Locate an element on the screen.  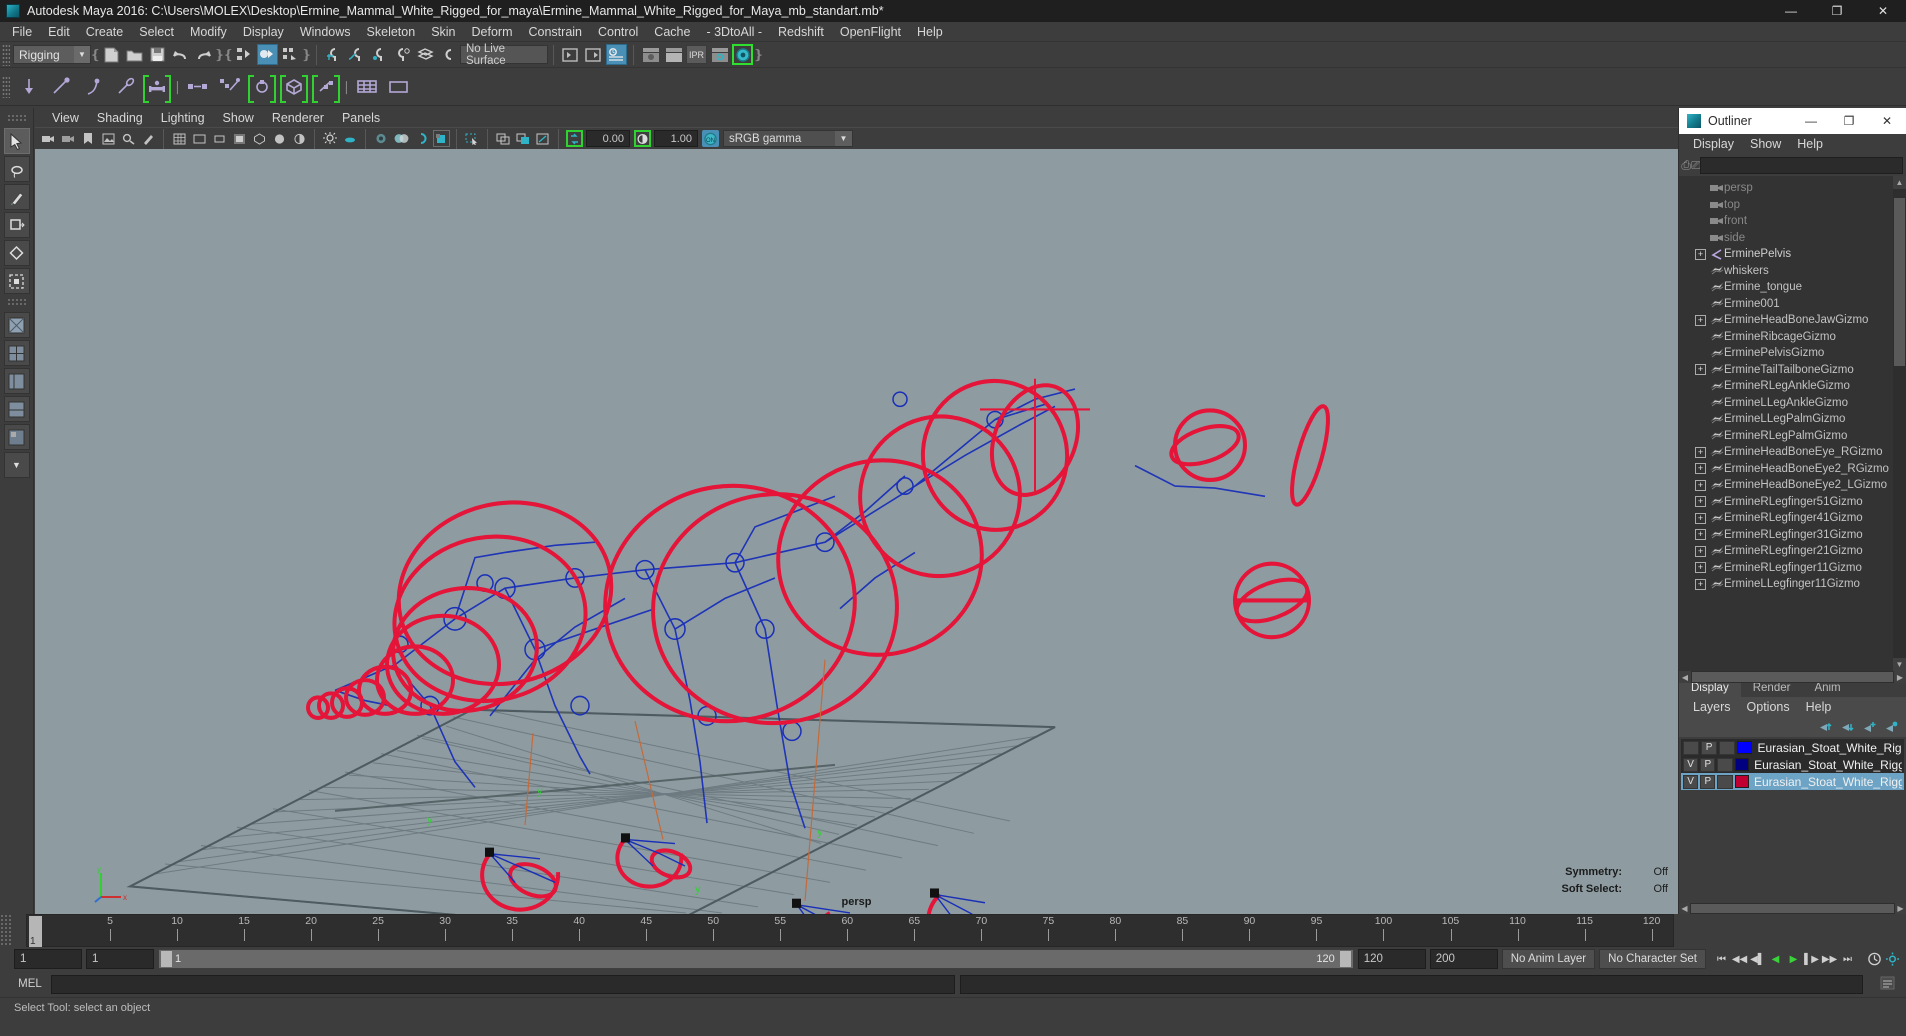
paint-skin-weights-icon is located at coordinates (326, 87).